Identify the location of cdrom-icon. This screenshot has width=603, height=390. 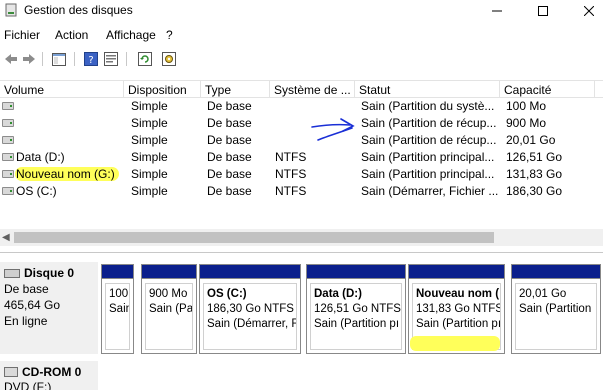
(11, 372).